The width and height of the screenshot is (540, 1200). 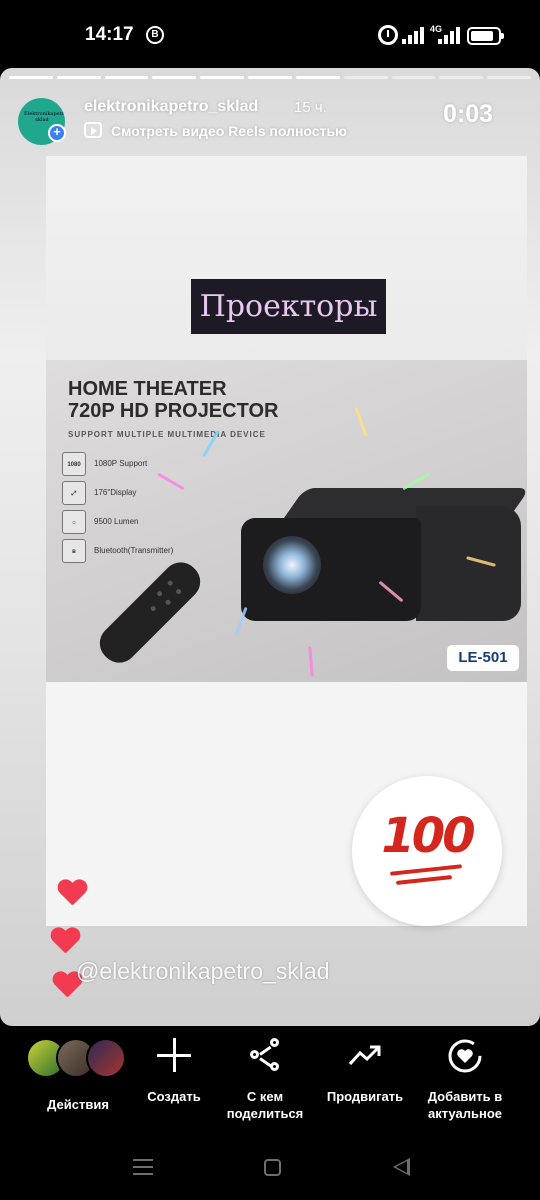 What do you see at coordinates (44, 117) in the screenshot?
I see `avatar-text: Elektronikapetro sklad` at bounding box center [44, 117].